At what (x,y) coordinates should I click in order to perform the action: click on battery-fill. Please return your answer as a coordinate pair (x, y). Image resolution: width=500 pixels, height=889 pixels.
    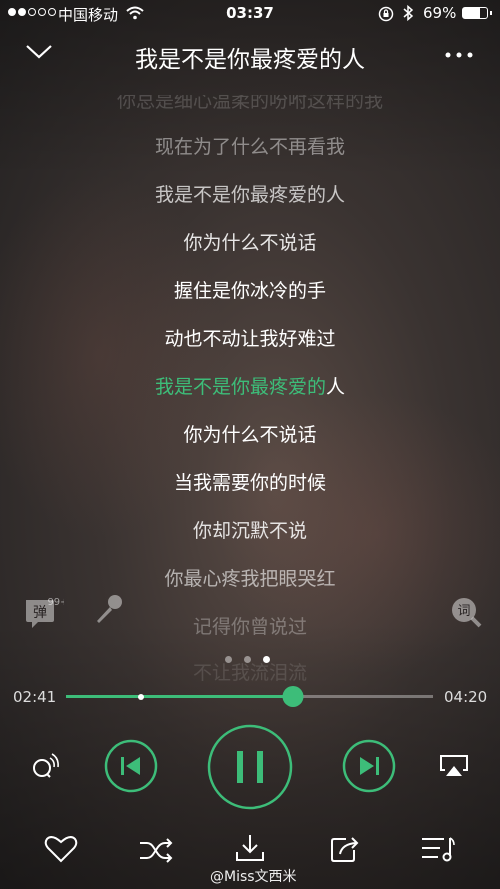
    Looking at the image, I should click on (471, 13).